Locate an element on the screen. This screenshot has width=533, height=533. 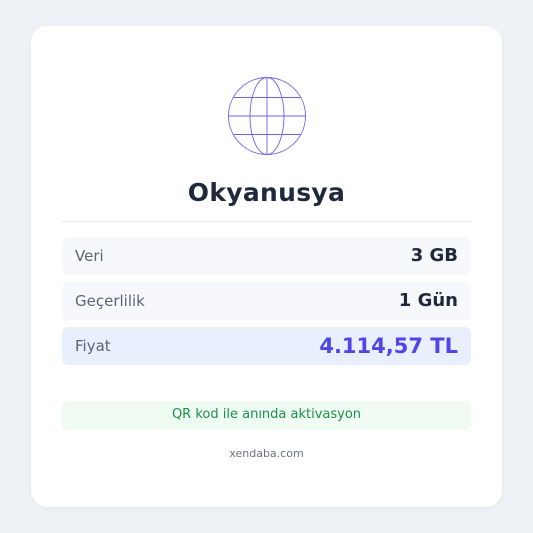
validity-row: Geçerlilik 1 Gün is located at coordinates (266, 301).